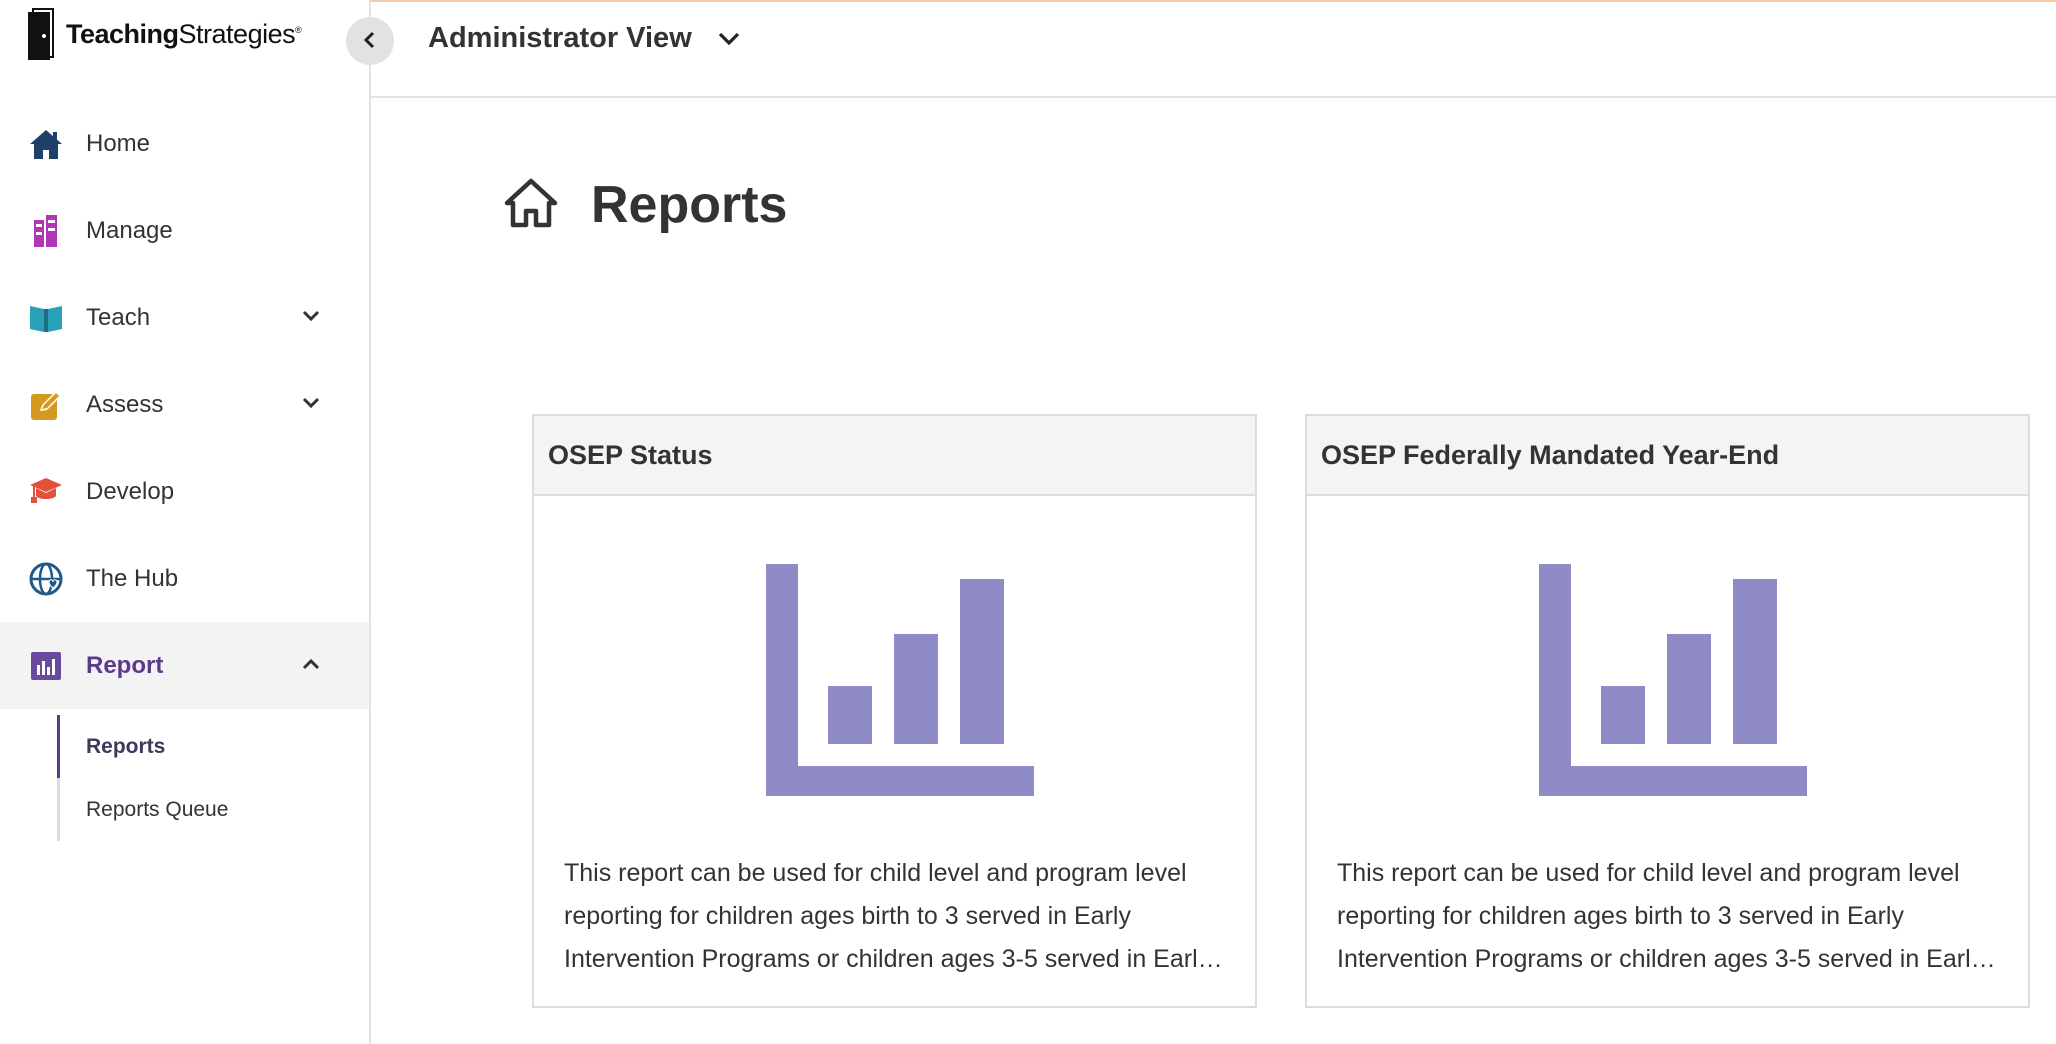  What do you see at coordinates (531, 205) in the screenshot?
I see `home-outline-icon` at bounding box center [531, 205].